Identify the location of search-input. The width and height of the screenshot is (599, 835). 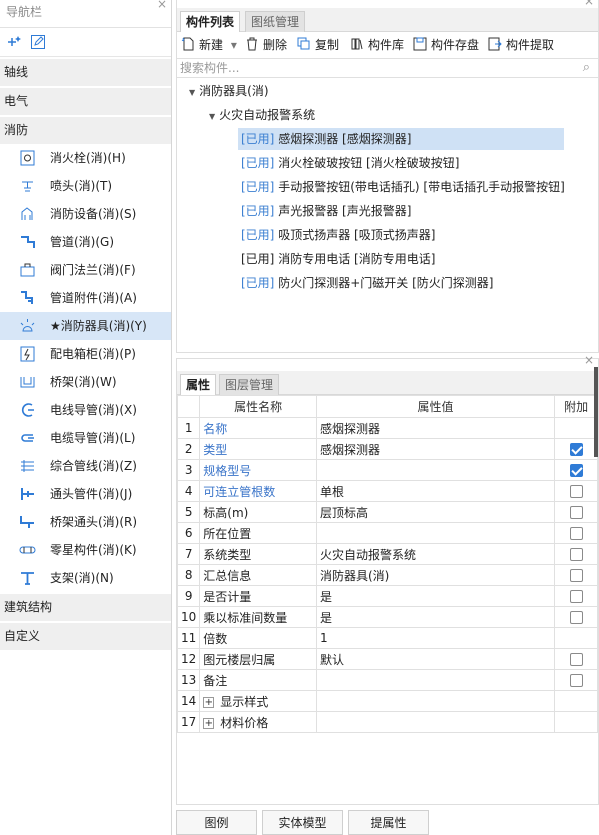
(367, 68).